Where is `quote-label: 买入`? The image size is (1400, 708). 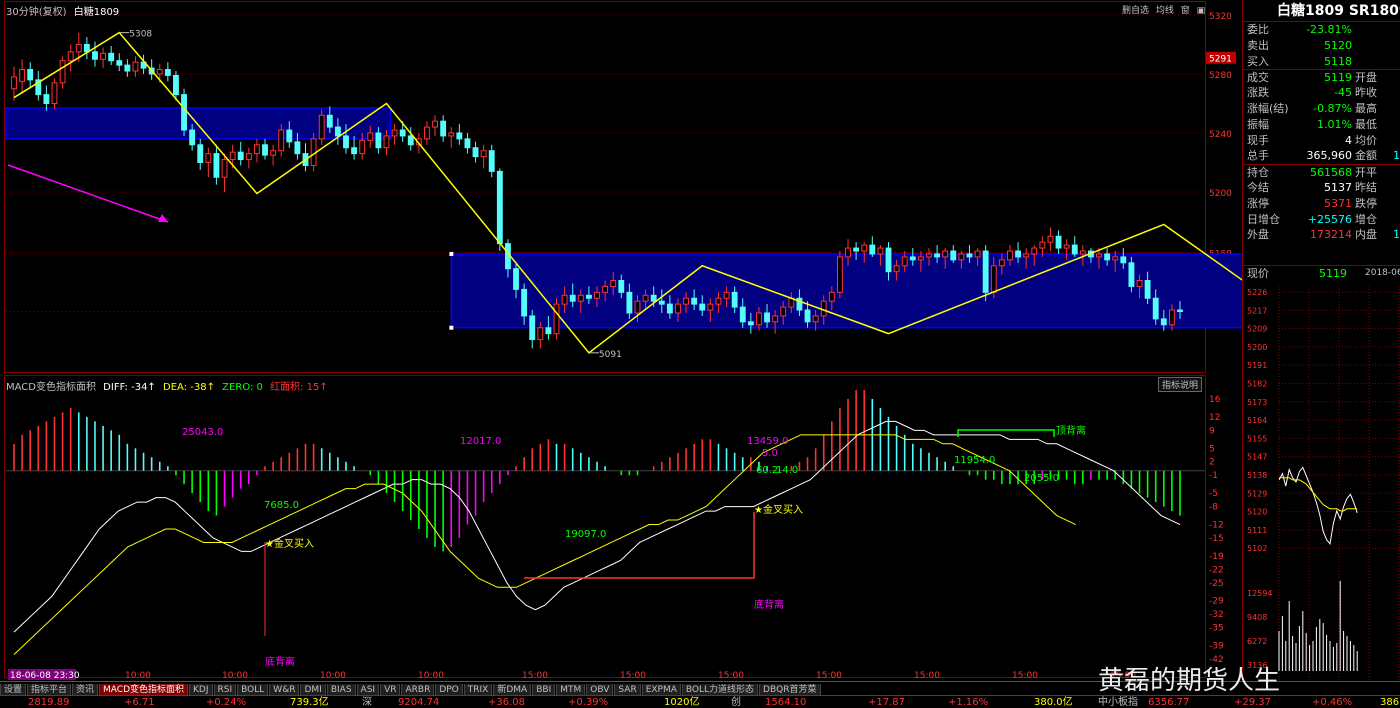 quote-label: 买入 is located at coordinates (1258, 61).